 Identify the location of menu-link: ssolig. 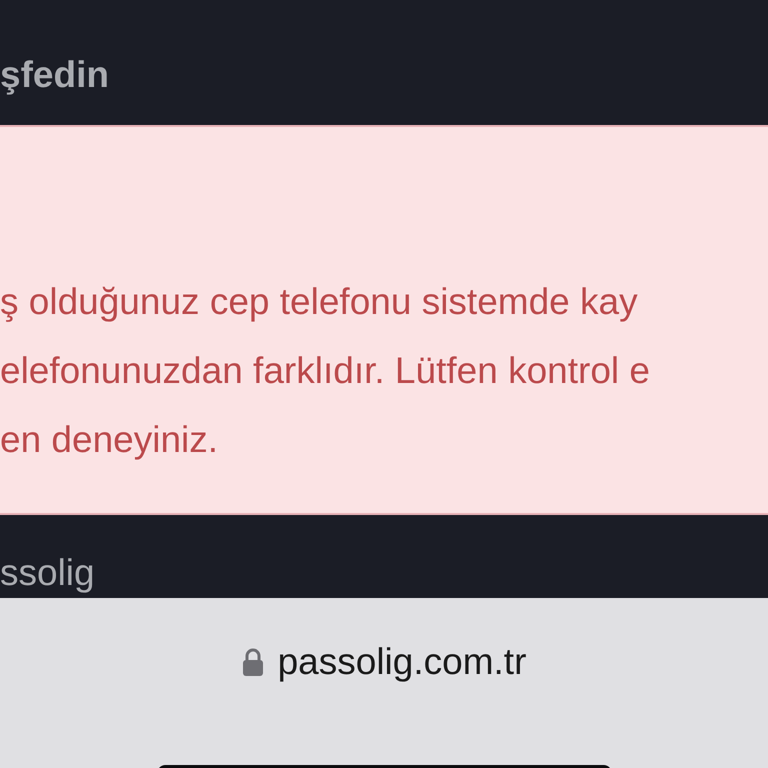
(384, 573).